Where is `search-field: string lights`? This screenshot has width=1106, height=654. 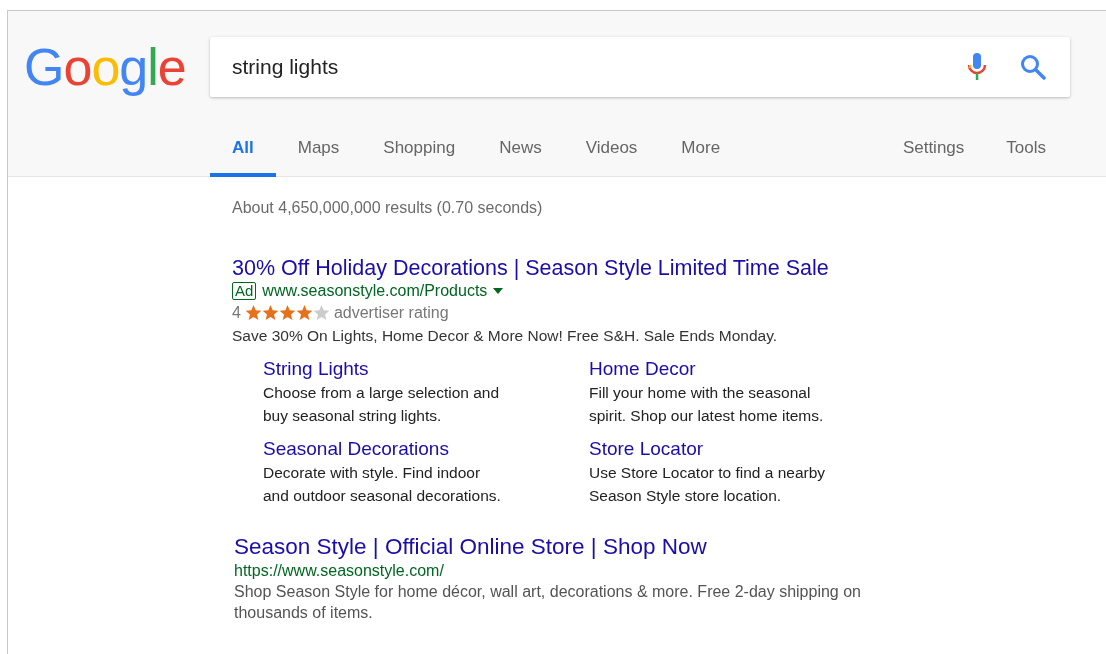
search-field: string lights is located at coordinates (640, 67).